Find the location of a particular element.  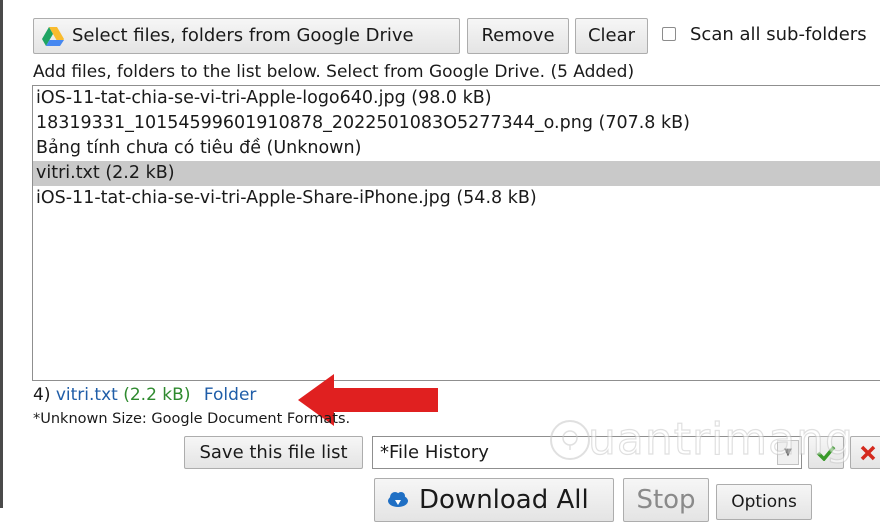

confirm-history-button is located at coordinates (826, 452).